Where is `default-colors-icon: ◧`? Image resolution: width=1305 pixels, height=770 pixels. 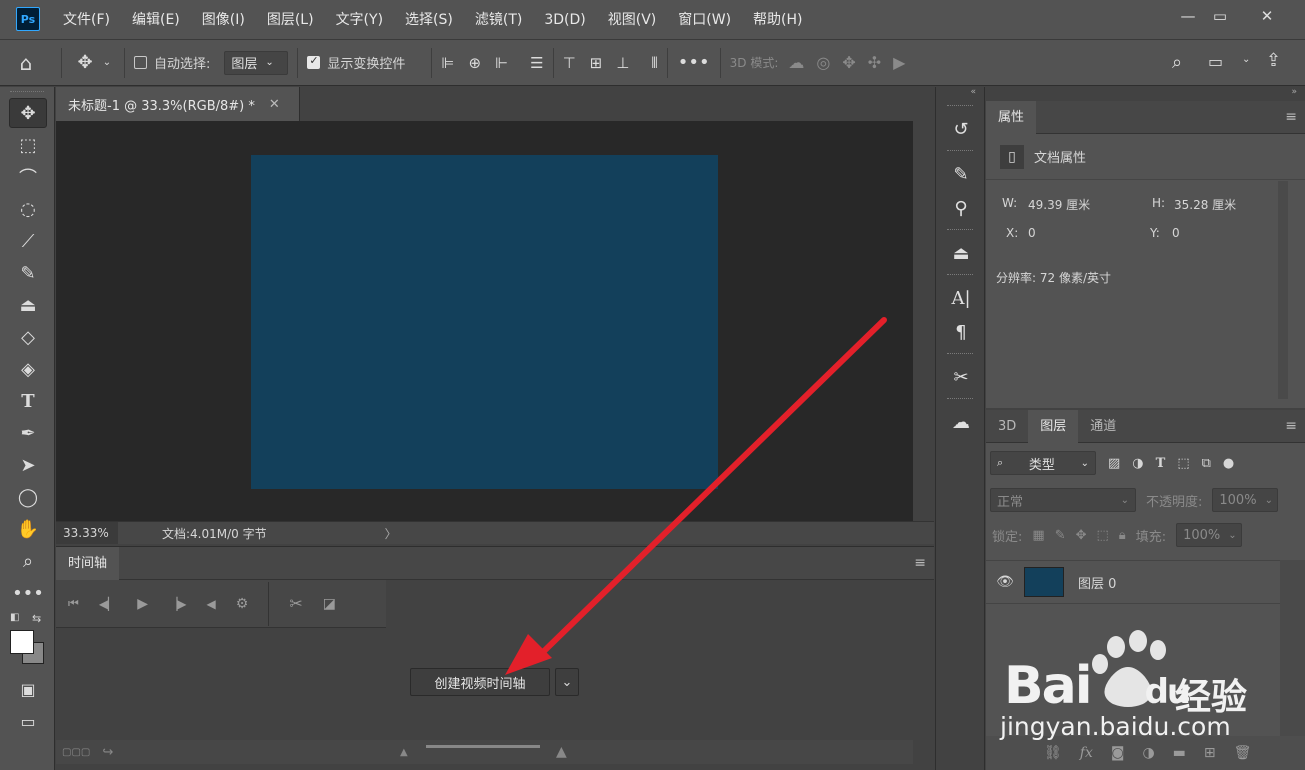 default-colors-icon: ◧ is located at coordinates (14, 617).